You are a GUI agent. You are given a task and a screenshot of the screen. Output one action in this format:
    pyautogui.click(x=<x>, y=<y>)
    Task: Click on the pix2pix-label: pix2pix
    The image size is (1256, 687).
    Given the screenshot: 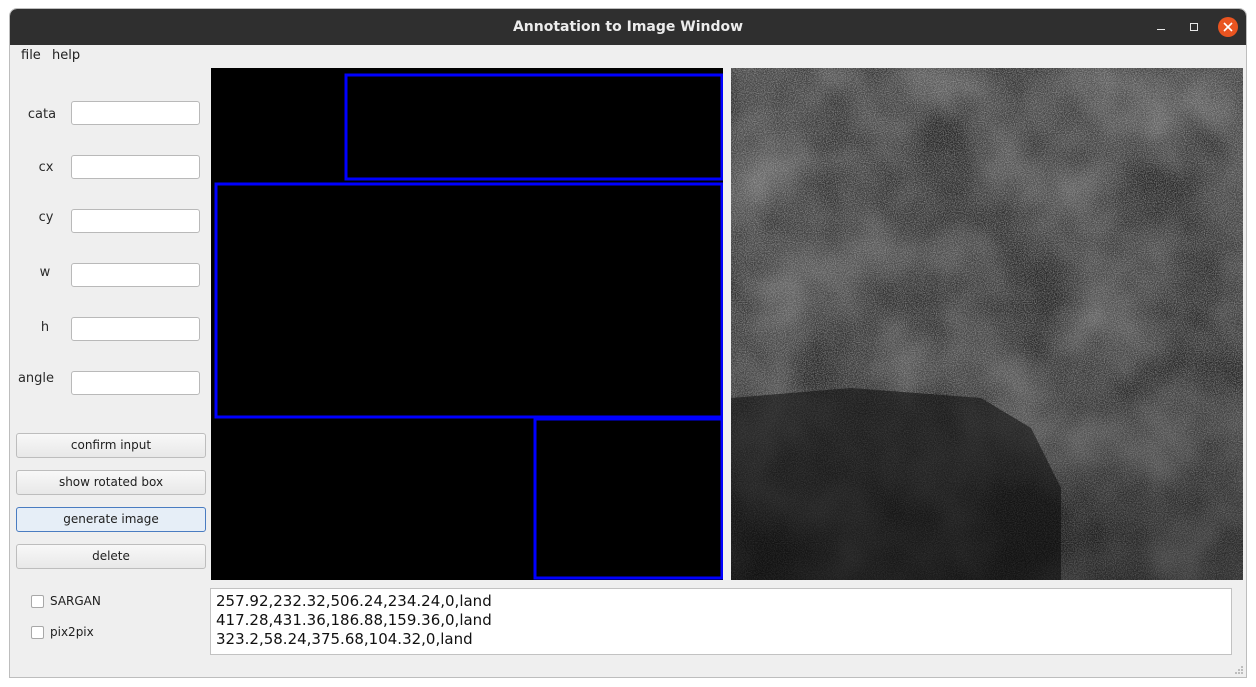 What is the action you would take?
    pyautogui.click(x=72, y=632)
    